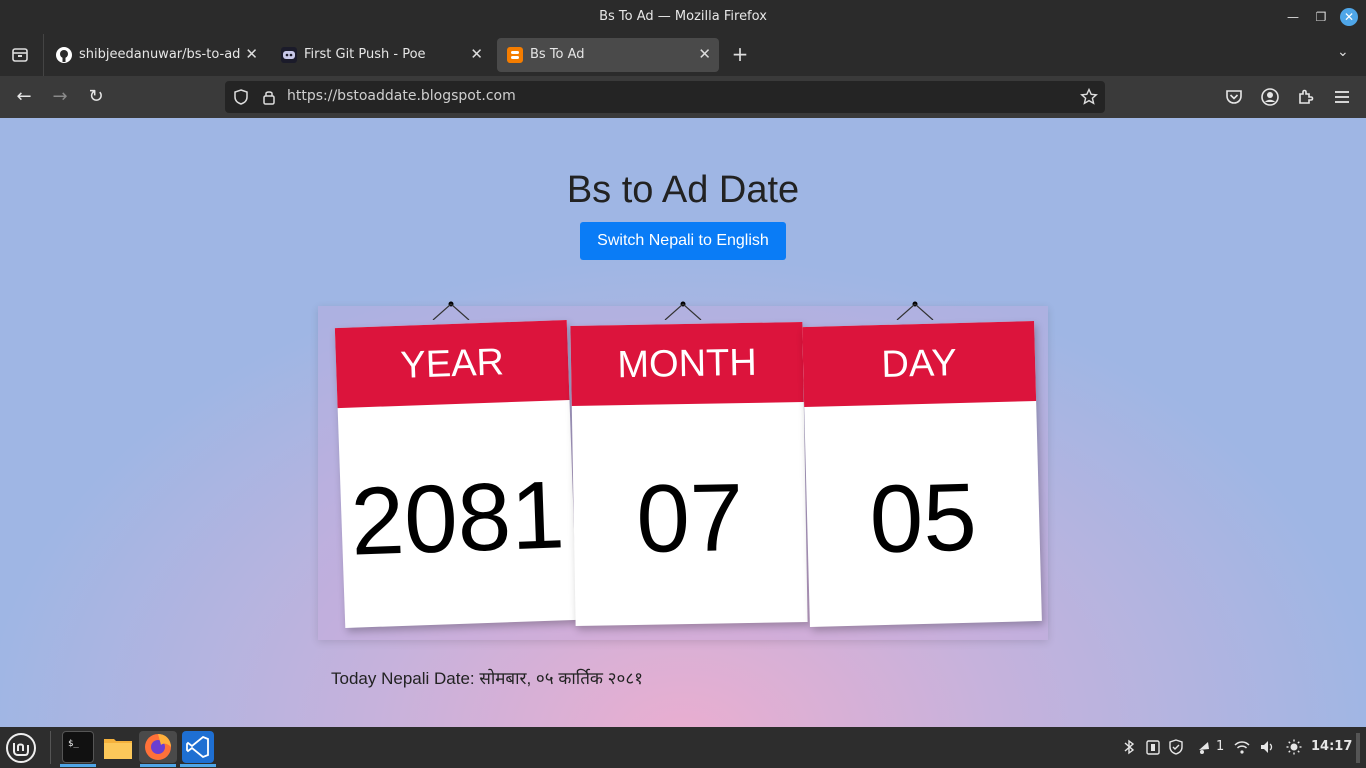  I want to click on terminal-icon: $_, so click(78, 747).